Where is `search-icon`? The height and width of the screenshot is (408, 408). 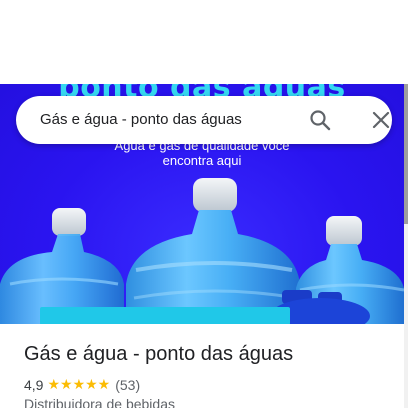 search-icon is located at coordinates (320, 120).